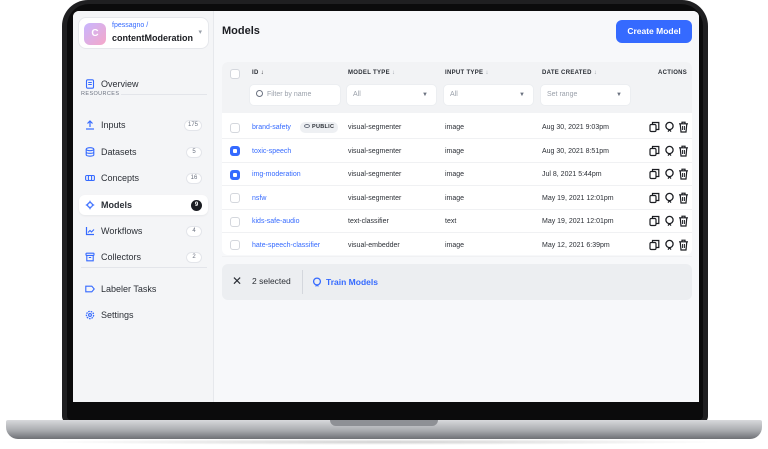 Image resolution: width=768 pixels, height=449 pixels. I want to click on document-icon, so click(90, 84).